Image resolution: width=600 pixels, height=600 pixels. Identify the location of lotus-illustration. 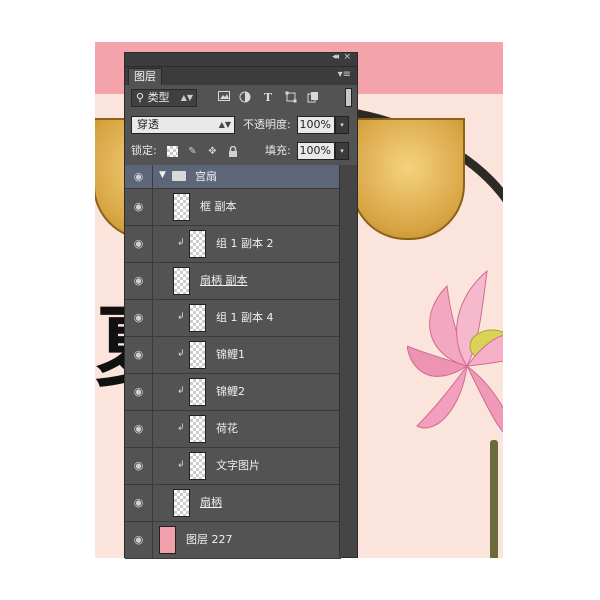
(455, 351).